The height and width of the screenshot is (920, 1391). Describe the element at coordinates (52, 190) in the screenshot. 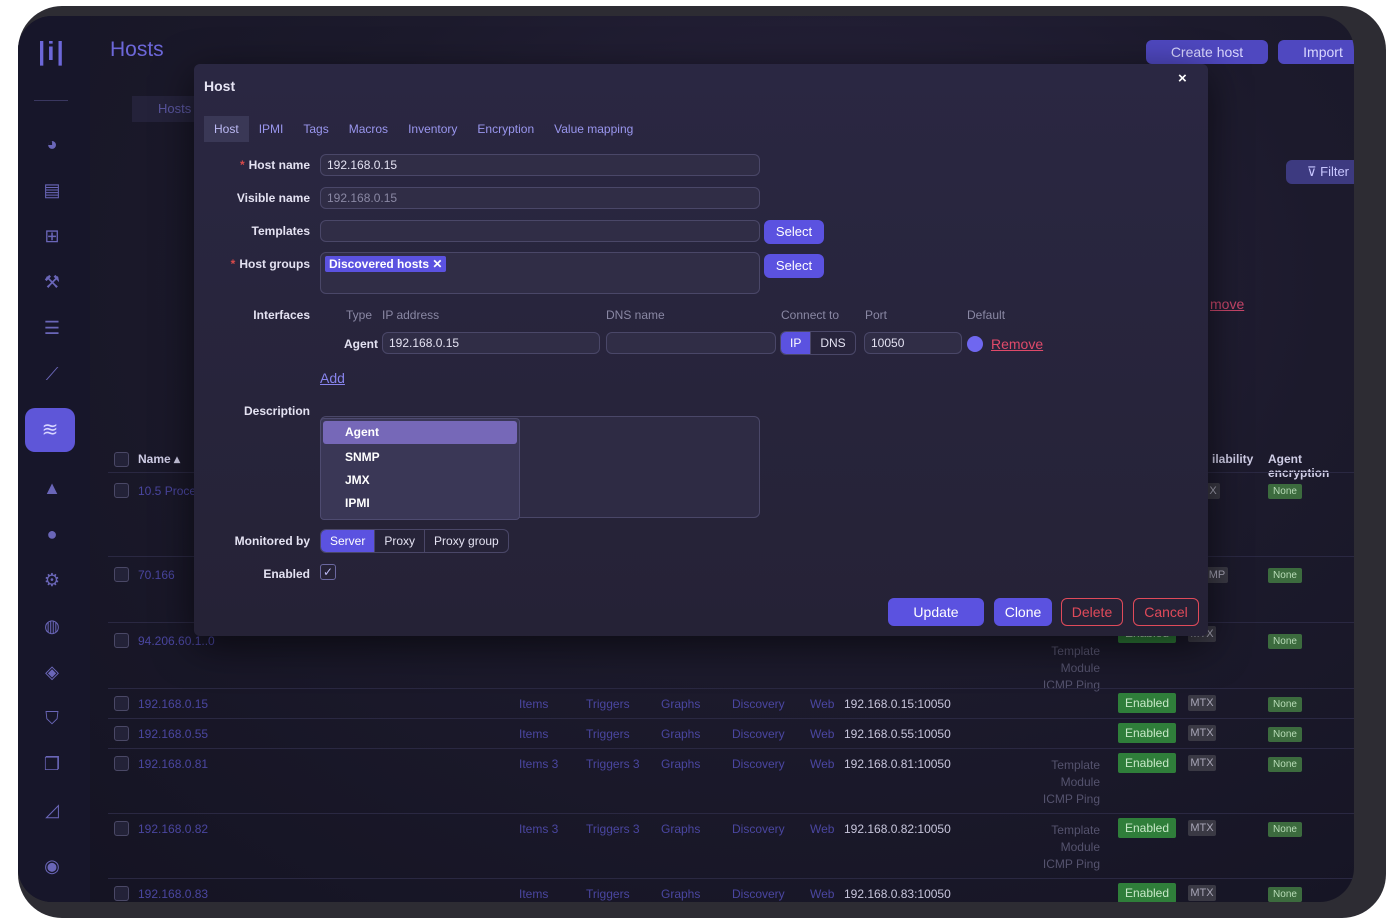

I see `inventory-icon: ▤` at that location.